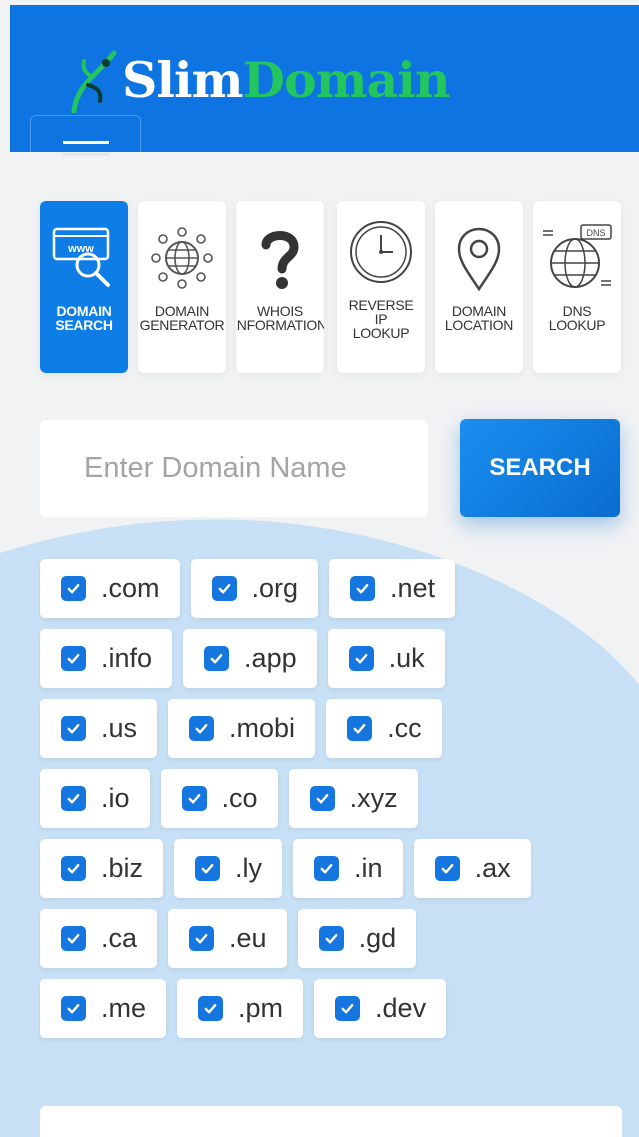  I want to click on tld-checkbox: .org, so click(254, 588).